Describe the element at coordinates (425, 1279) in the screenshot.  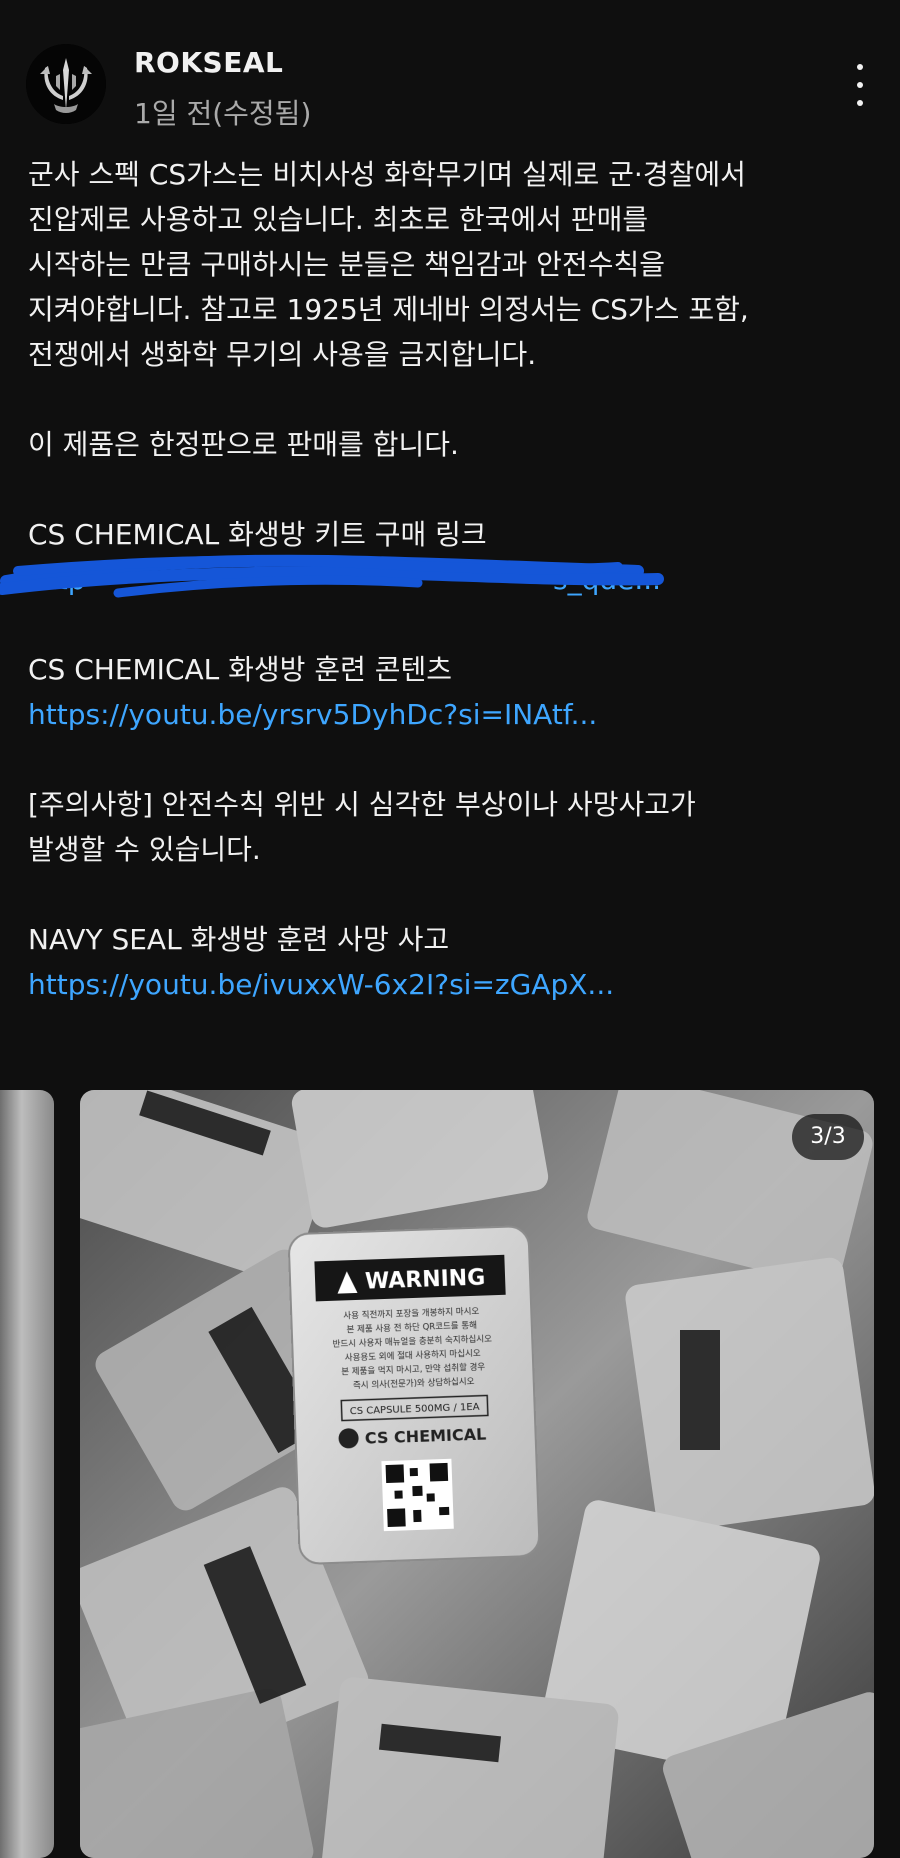
I see `packet-warning: WARNING` at that location.